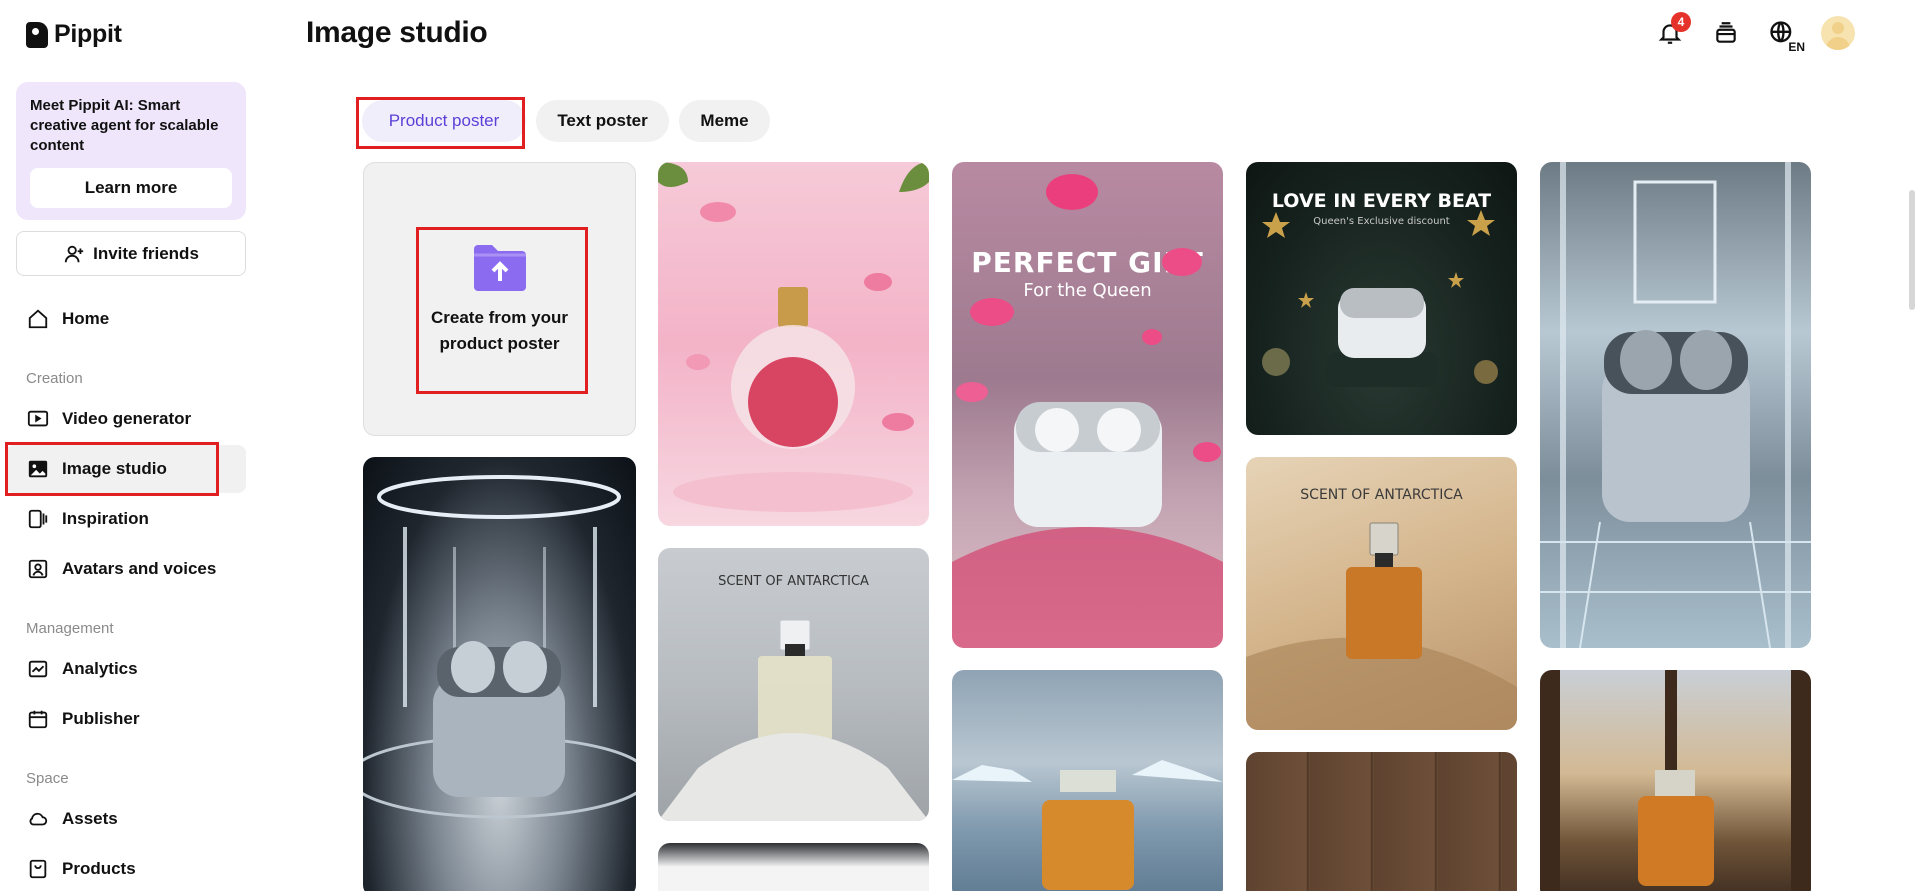 The height and width of the screenshot is (891, 1915). I want to click on notification-count-badge: 4, so click(1681, 22).